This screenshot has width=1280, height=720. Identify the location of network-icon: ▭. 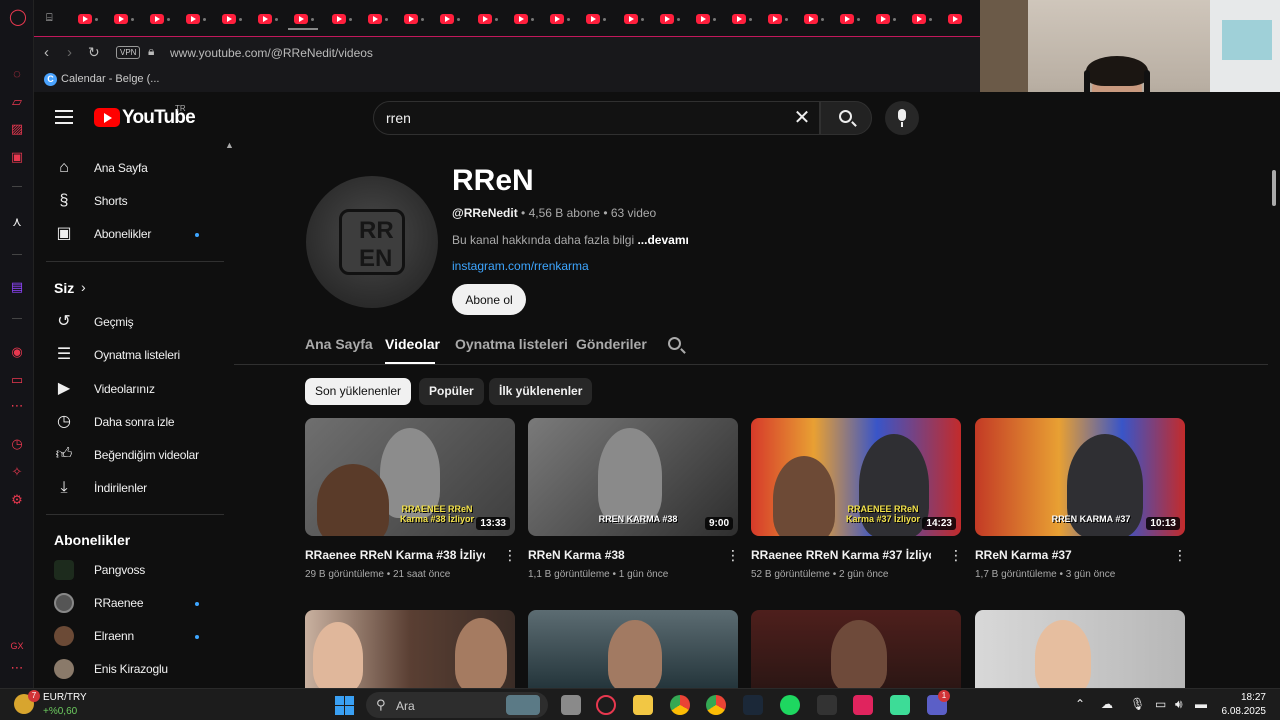
(1160, 704).